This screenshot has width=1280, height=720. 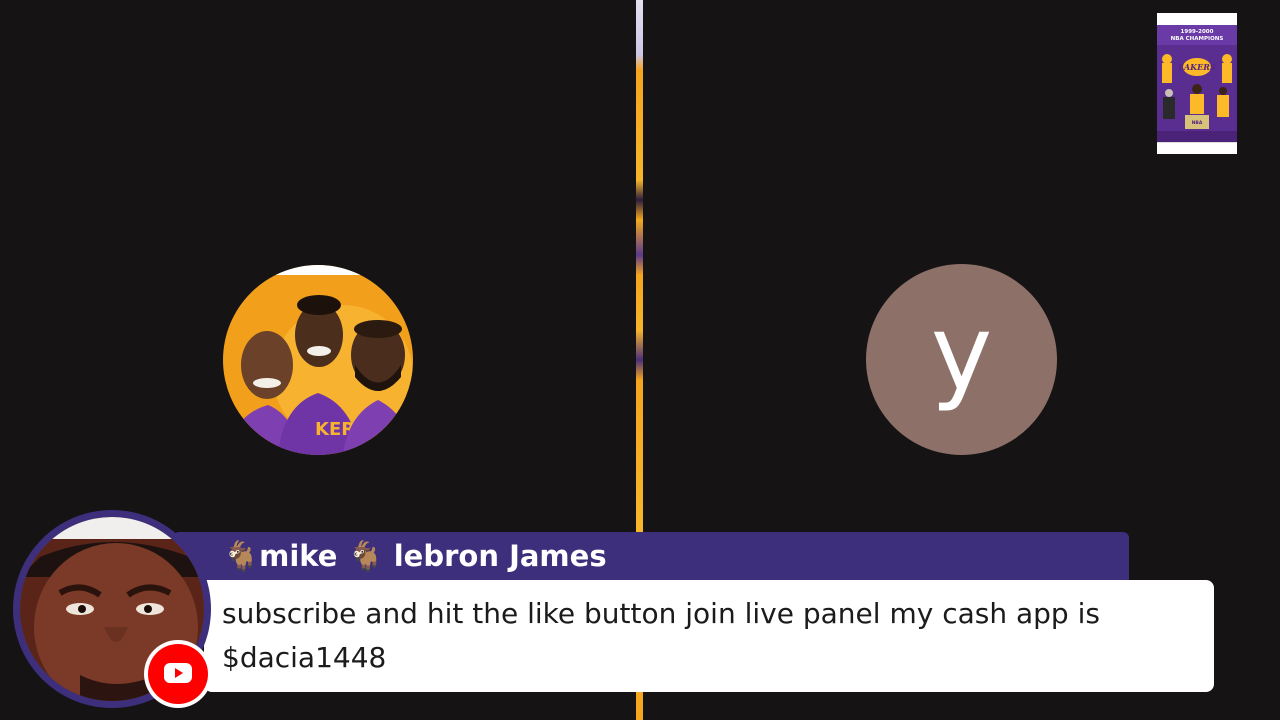 I want to click on svg-text: NBA, so click(x=1197, y=123).